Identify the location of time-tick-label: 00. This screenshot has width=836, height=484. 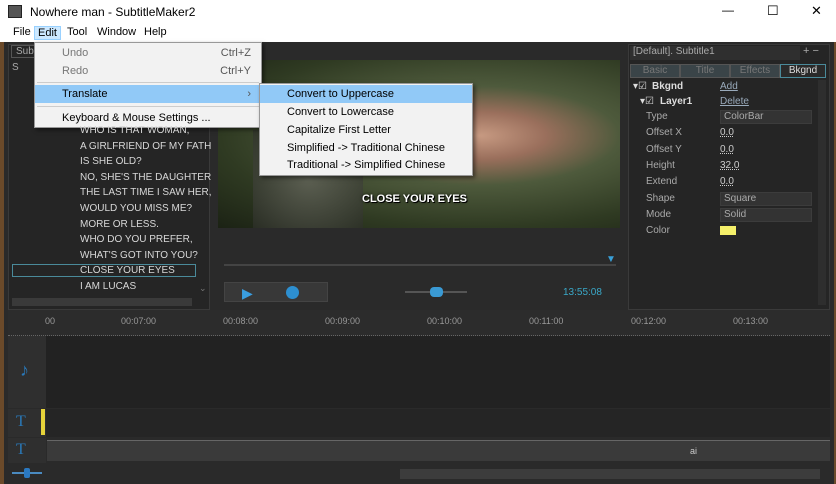
(50, 321).